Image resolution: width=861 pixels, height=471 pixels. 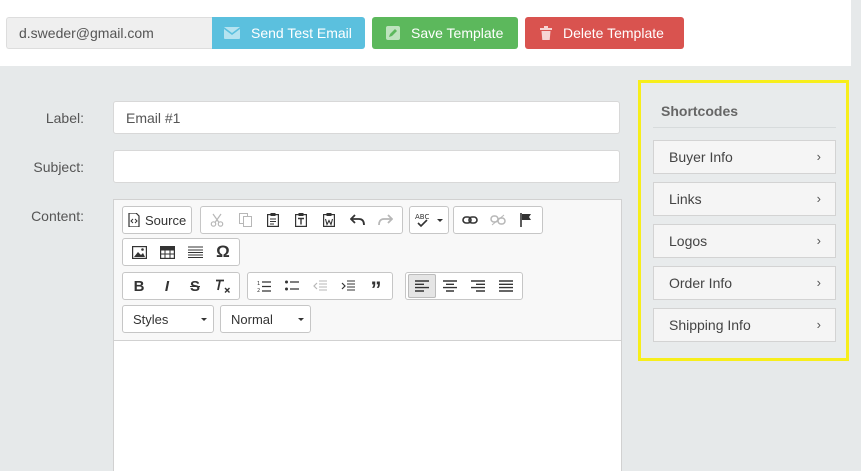 I want to click on anchor-button, so click(x=526, y=220).